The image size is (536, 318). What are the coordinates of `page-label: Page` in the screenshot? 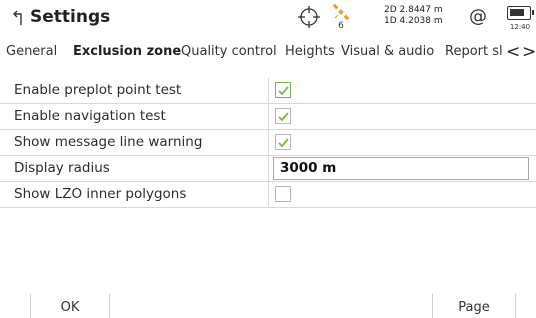 It's located at (474, 307).